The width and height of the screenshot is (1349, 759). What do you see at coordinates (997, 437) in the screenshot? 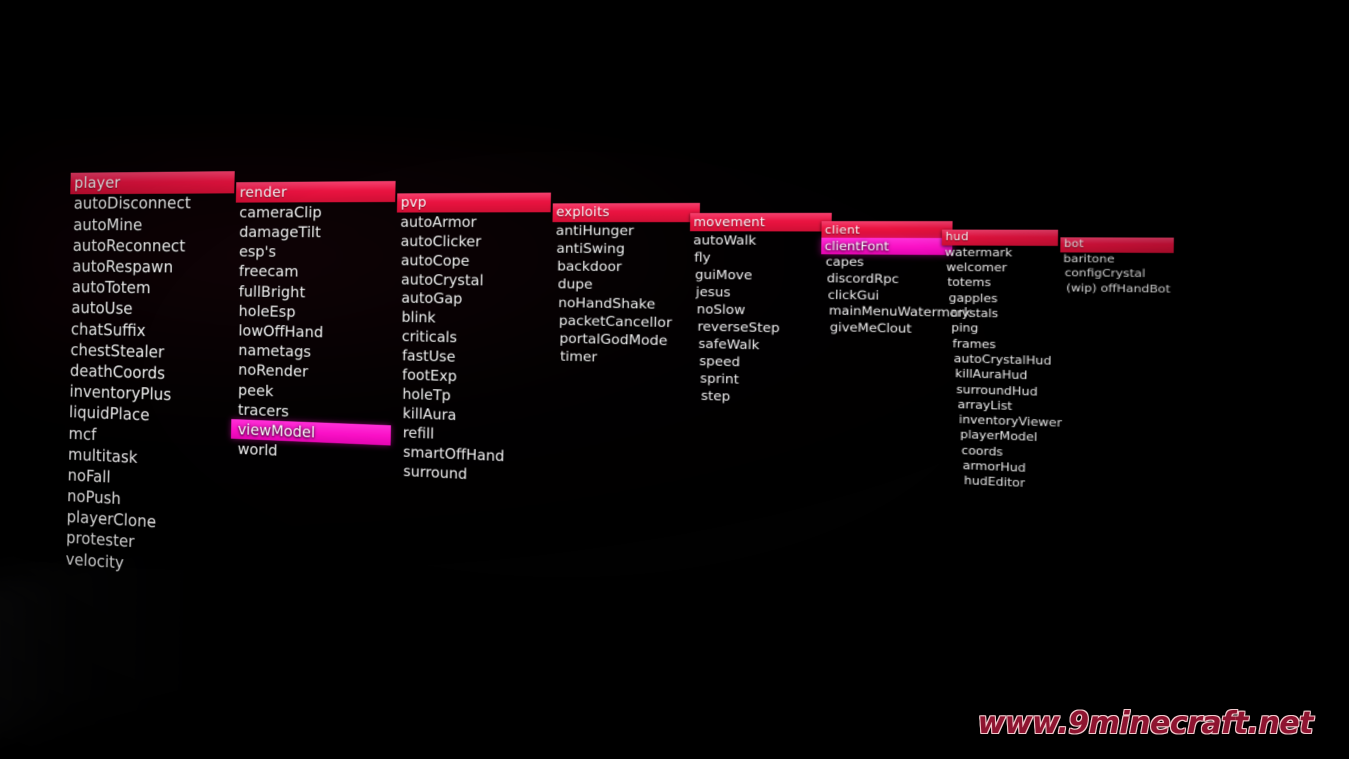
I see `module-item: playerModel` at bounding box center [997, 437].